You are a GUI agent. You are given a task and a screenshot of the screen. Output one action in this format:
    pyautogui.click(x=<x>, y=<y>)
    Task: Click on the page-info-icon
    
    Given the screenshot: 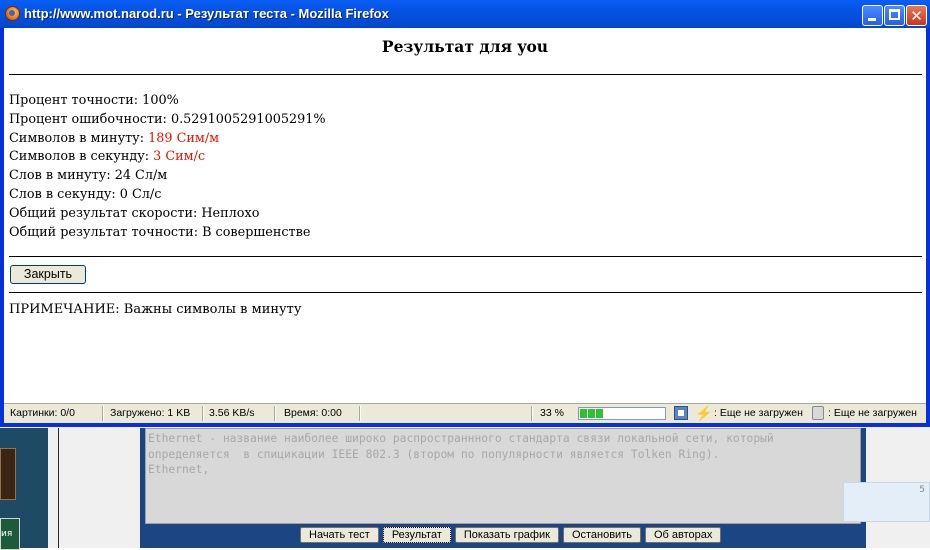 What is the action you would take?
    pyautogui.click(x=681, y=413)
    